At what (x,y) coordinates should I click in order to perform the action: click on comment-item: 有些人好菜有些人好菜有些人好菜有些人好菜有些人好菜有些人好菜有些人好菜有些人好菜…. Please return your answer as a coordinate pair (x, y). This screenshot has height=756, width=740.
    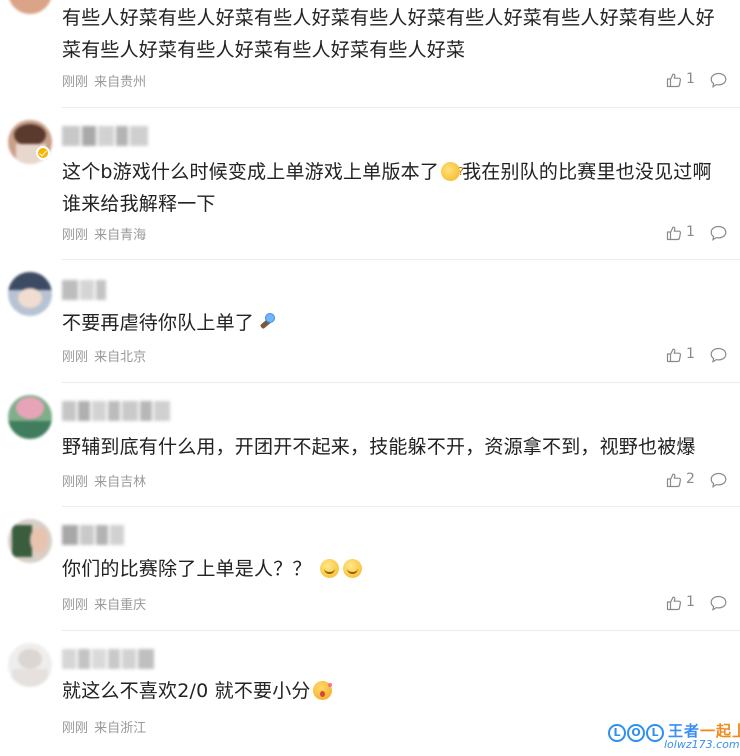
    Looking at the image, I should click on (370, 54).